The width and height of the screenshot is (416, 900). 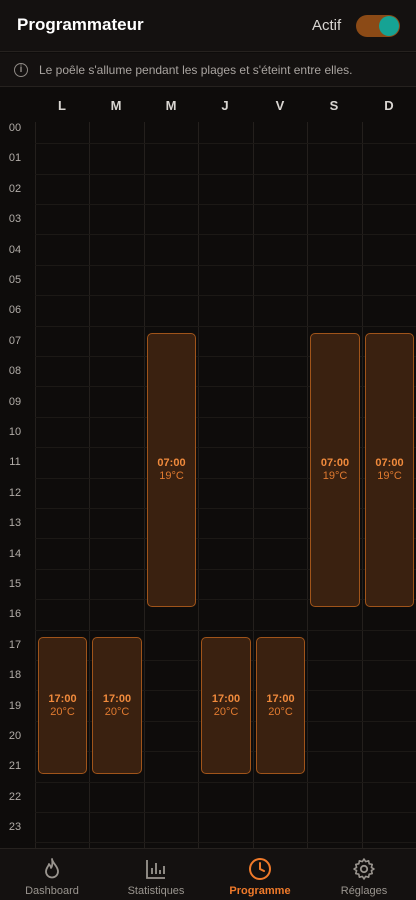 I want to click on tab-statistiques-label: Statistiques, so click(x=156, y=891).